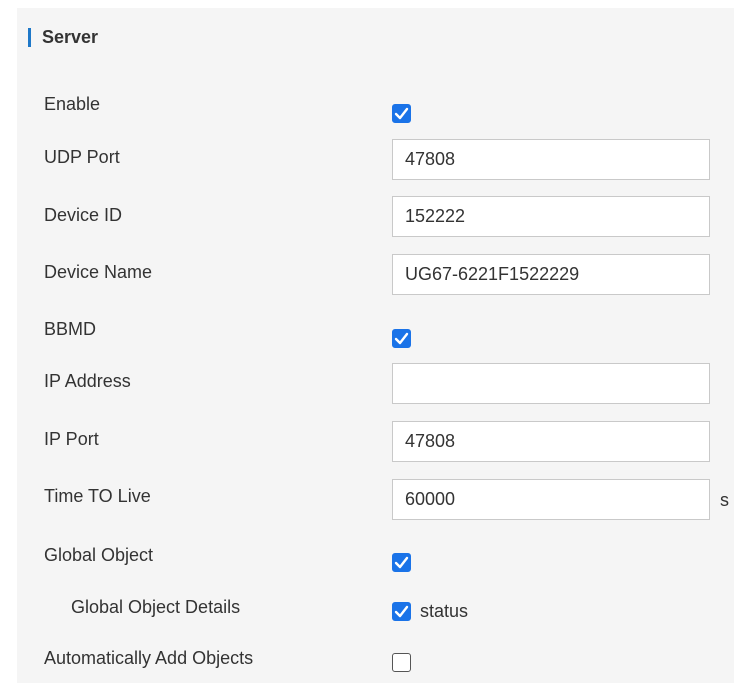 This screenshot has height=683, width=734. Describe the element at coordinates (82, 157) in the screenshot. I see `udp-port-label: UDP Port` at that location.